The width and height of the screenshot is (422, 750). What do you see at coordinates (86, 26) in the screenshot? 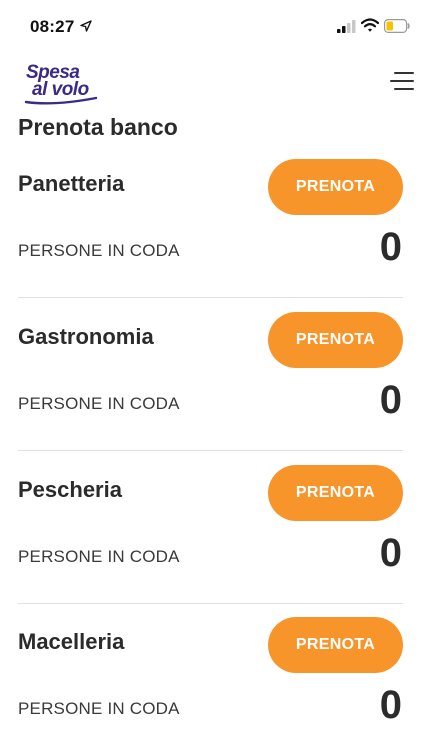
I see `location-arrow-icon` at bounding box center [86, 26].